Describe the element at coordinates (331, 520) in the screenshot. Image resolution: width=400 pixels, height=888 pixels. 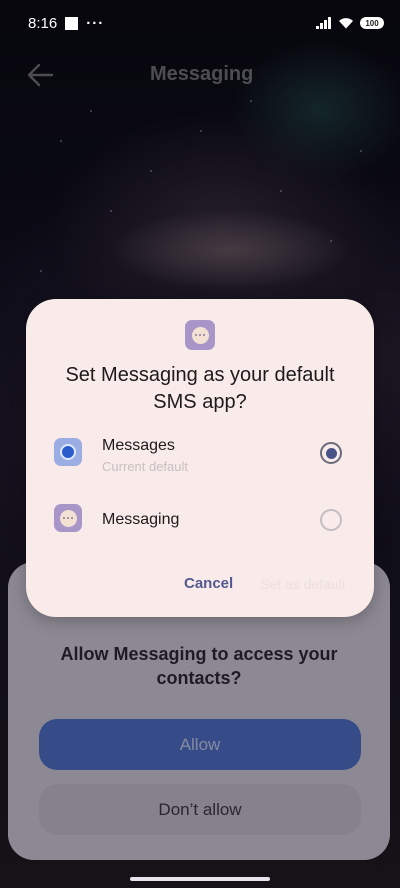
I see `radio-unselected` at that location.